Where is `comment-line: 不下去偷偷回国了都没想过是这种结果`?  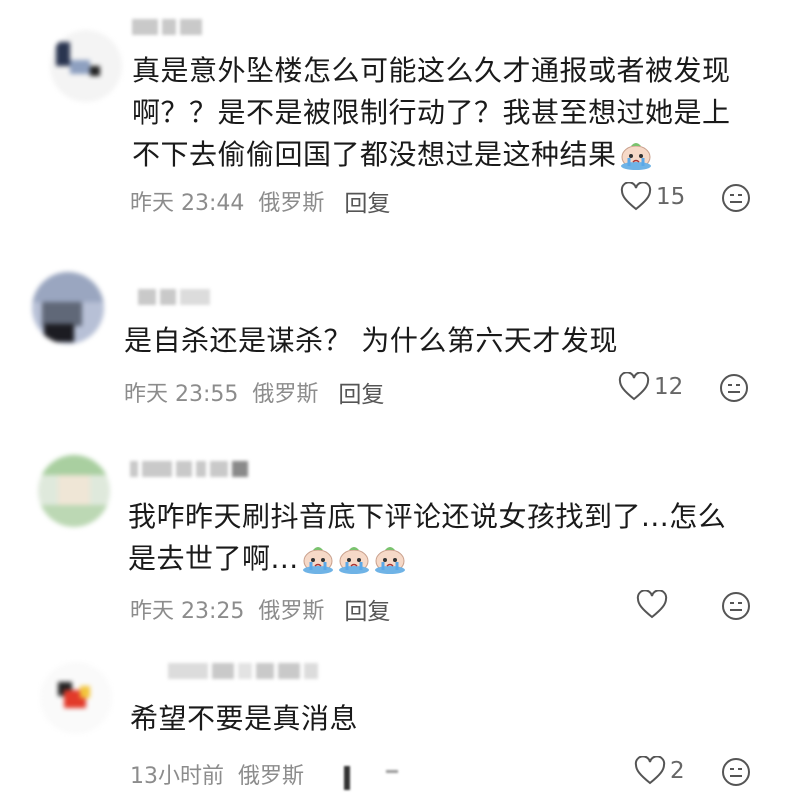
comment-line: 不下去偷偷回国了都没想过是这种结果 is located at coordinates (374, 154).